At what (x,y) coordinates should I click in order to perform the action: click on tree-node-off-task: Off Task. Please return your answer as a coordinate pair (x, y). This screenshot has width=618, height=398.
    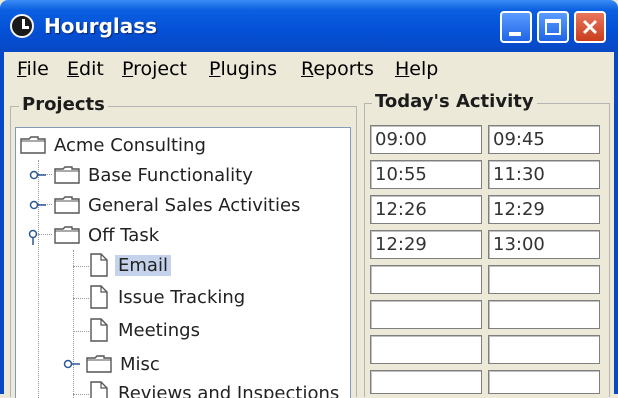
    Looking at the image, I should click on (106, 235).